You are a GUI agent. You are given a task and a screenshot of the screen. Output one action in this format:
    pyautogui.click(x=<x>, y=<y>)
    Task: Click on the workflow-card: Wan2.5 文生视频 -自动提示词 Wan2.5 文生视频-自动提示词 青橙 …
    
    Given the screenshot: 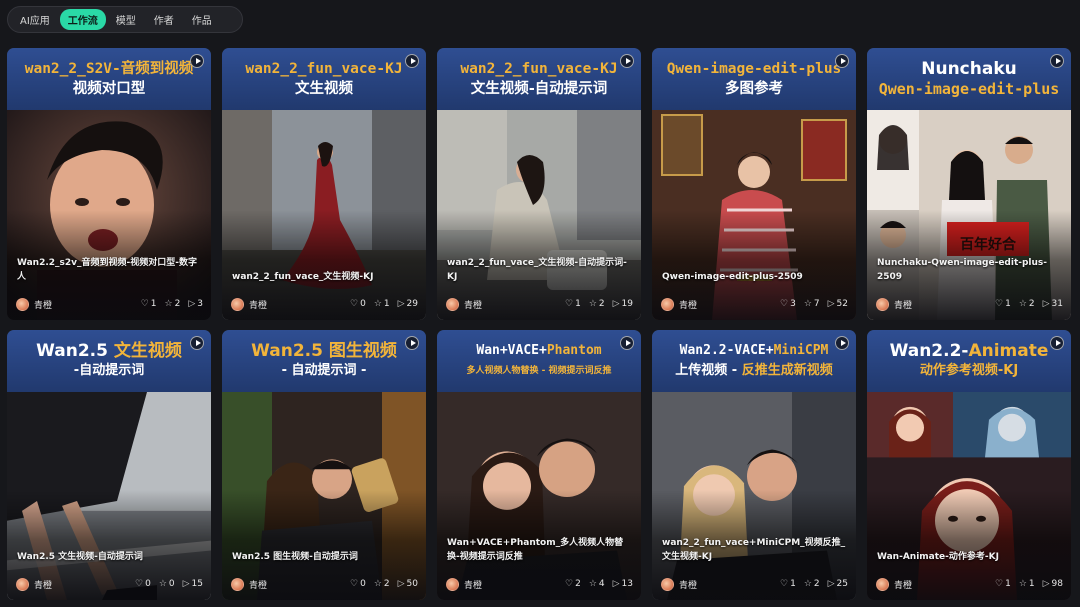 What is the action you would take?
    pyautogui.click(x=109, y=465)
    